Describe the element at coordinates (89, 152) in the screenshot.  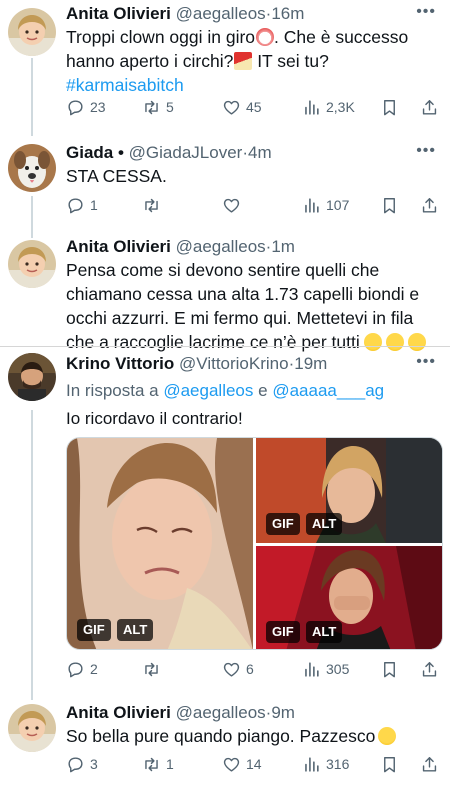
I see `author-name: Giada` at that location.